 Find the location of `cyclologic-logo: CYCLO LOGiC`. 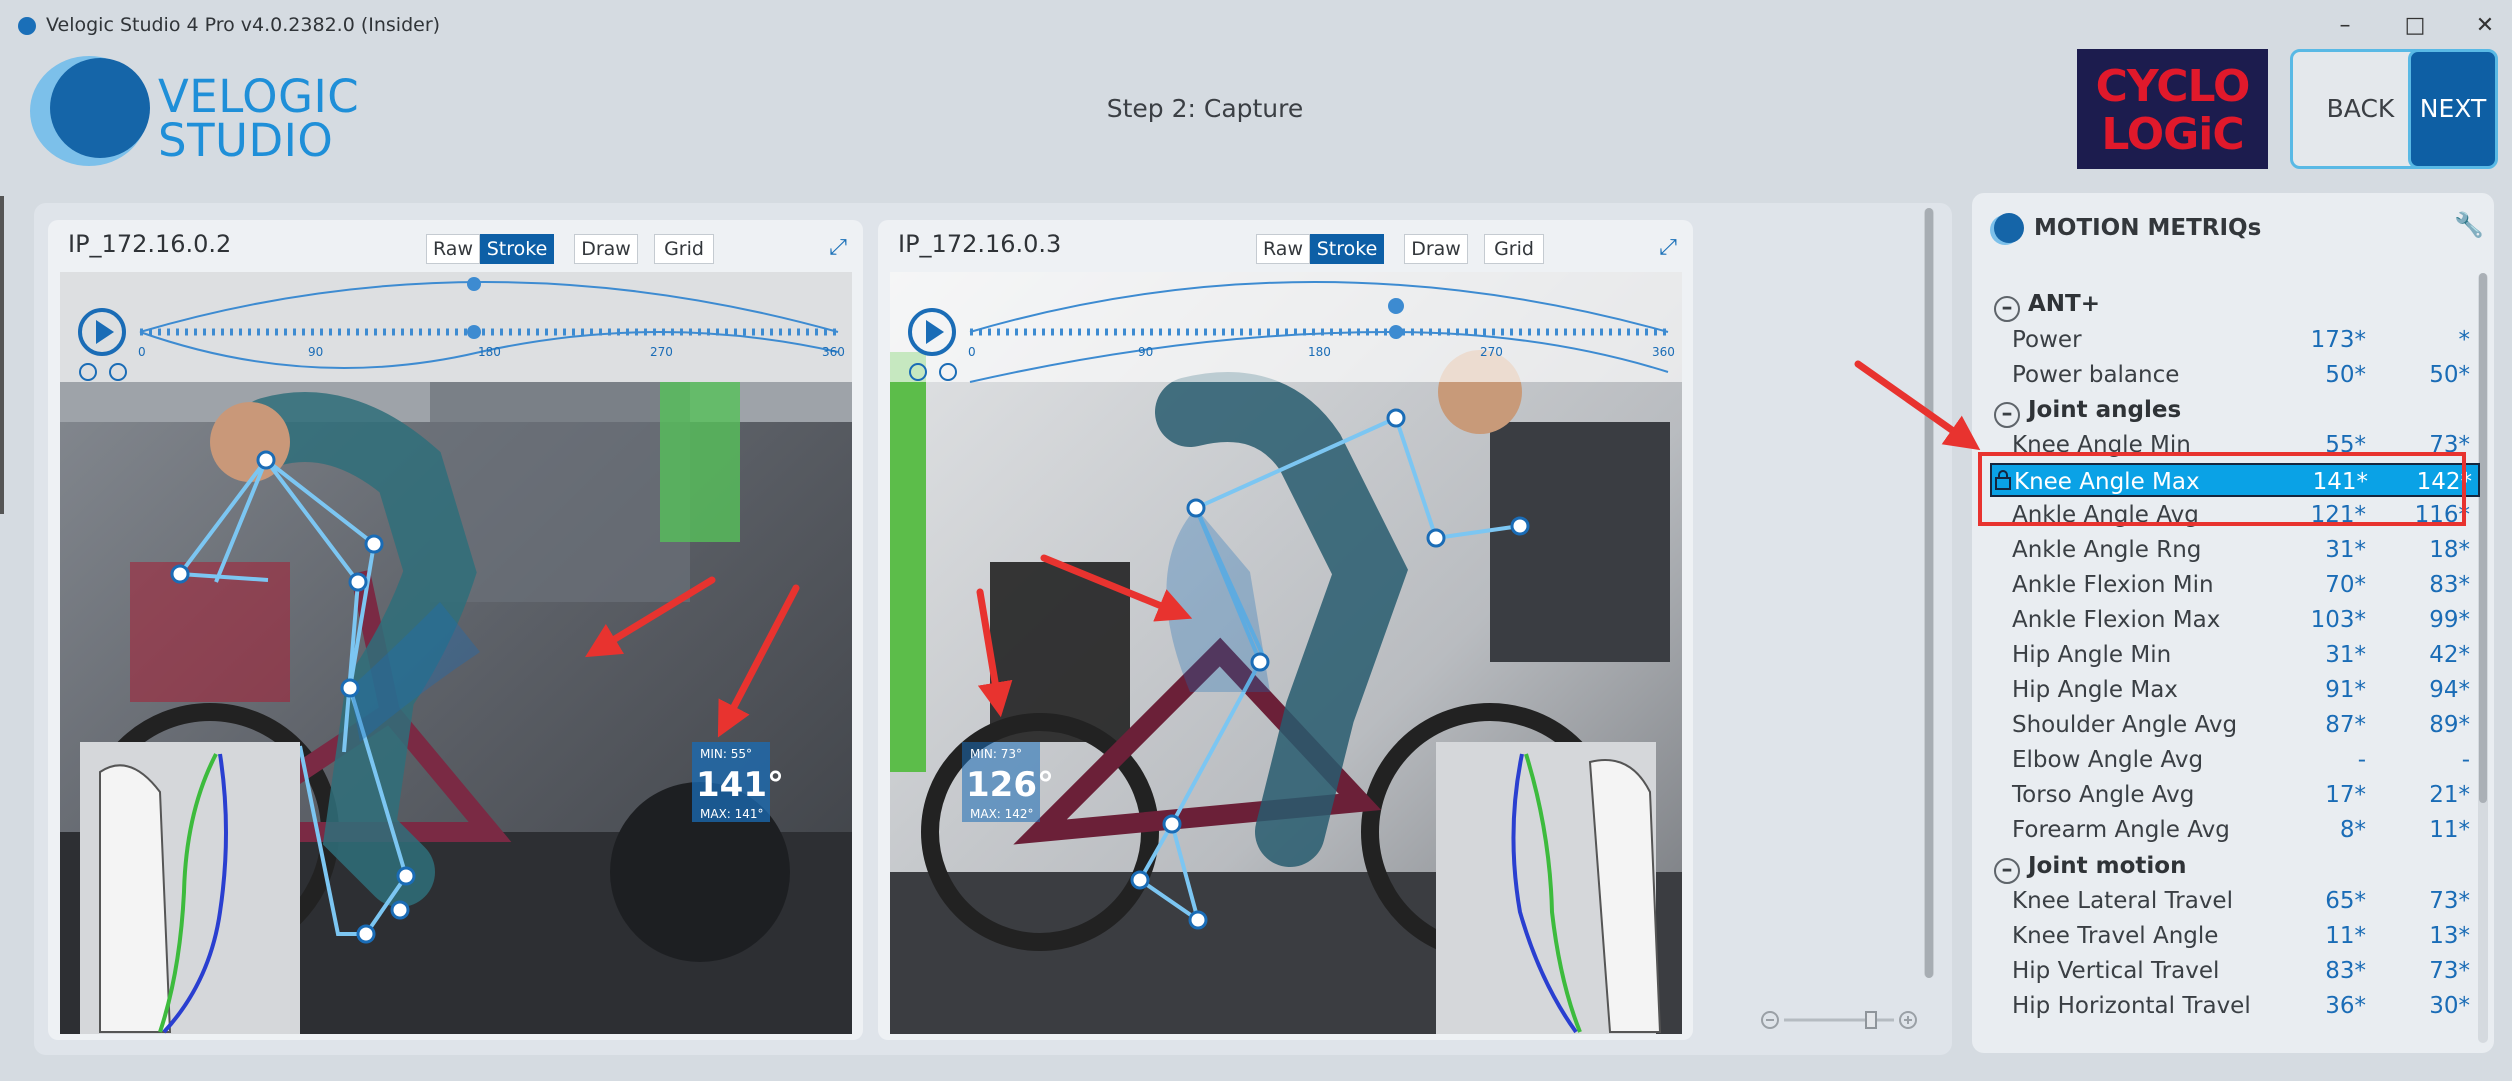

cyclologic-logo: CYCLO LOGiC is located at coordinates (2172, 109).